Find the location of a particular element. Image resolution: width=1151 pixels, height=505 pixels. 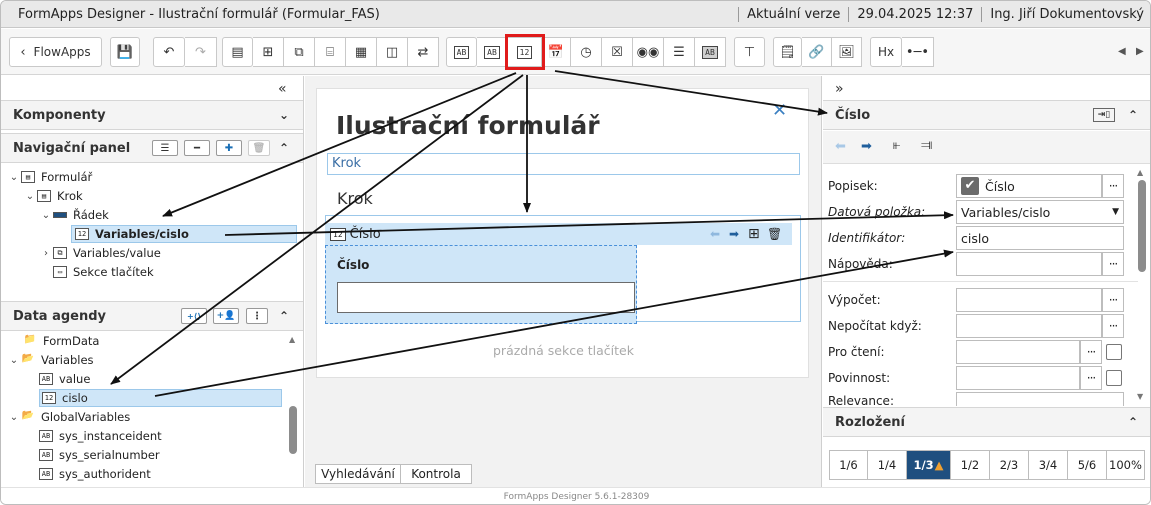

undo-button: ↶ is located at coordinates (169, 52).